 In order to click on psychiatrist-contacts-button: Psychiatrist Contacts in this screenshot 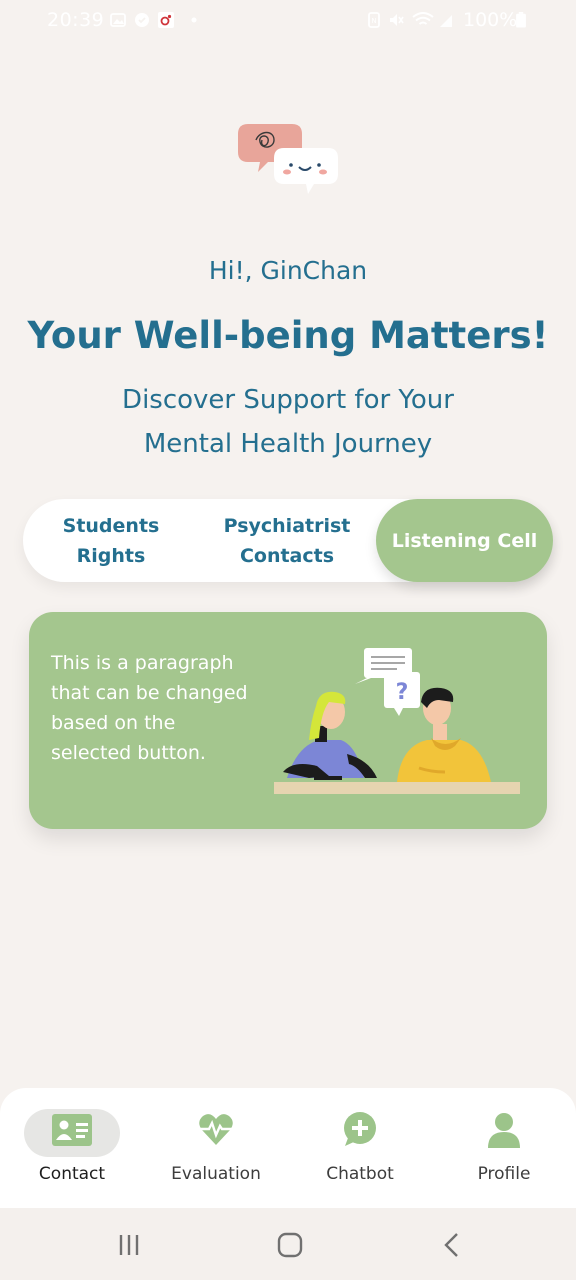, I will do `click(287, 540)`.